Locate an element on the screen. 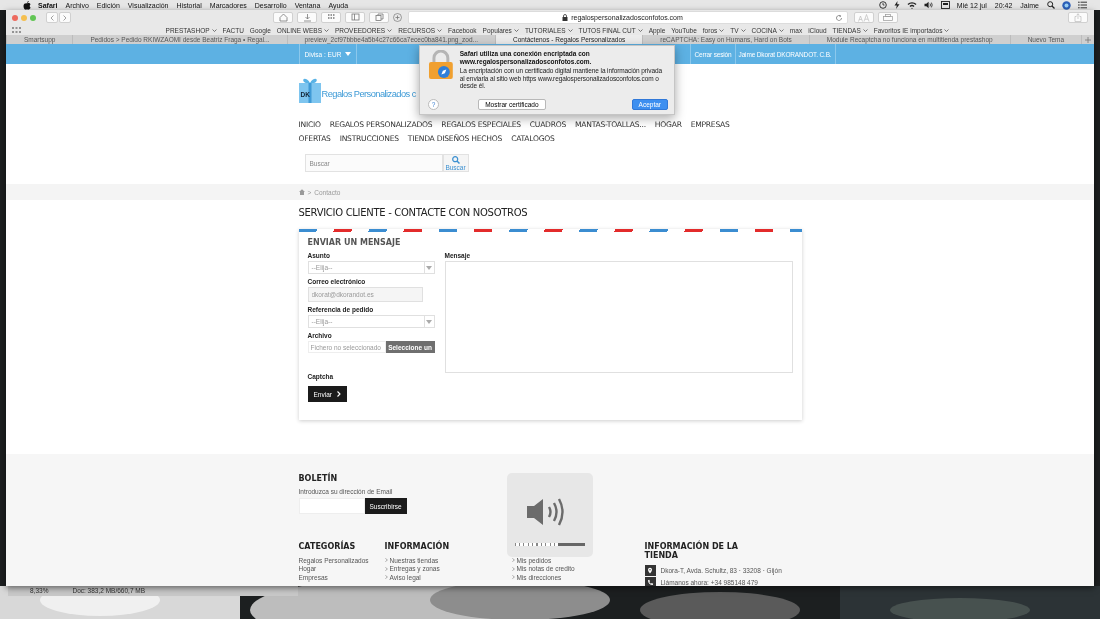  wifi-icon is located at coordinates (911, 5).